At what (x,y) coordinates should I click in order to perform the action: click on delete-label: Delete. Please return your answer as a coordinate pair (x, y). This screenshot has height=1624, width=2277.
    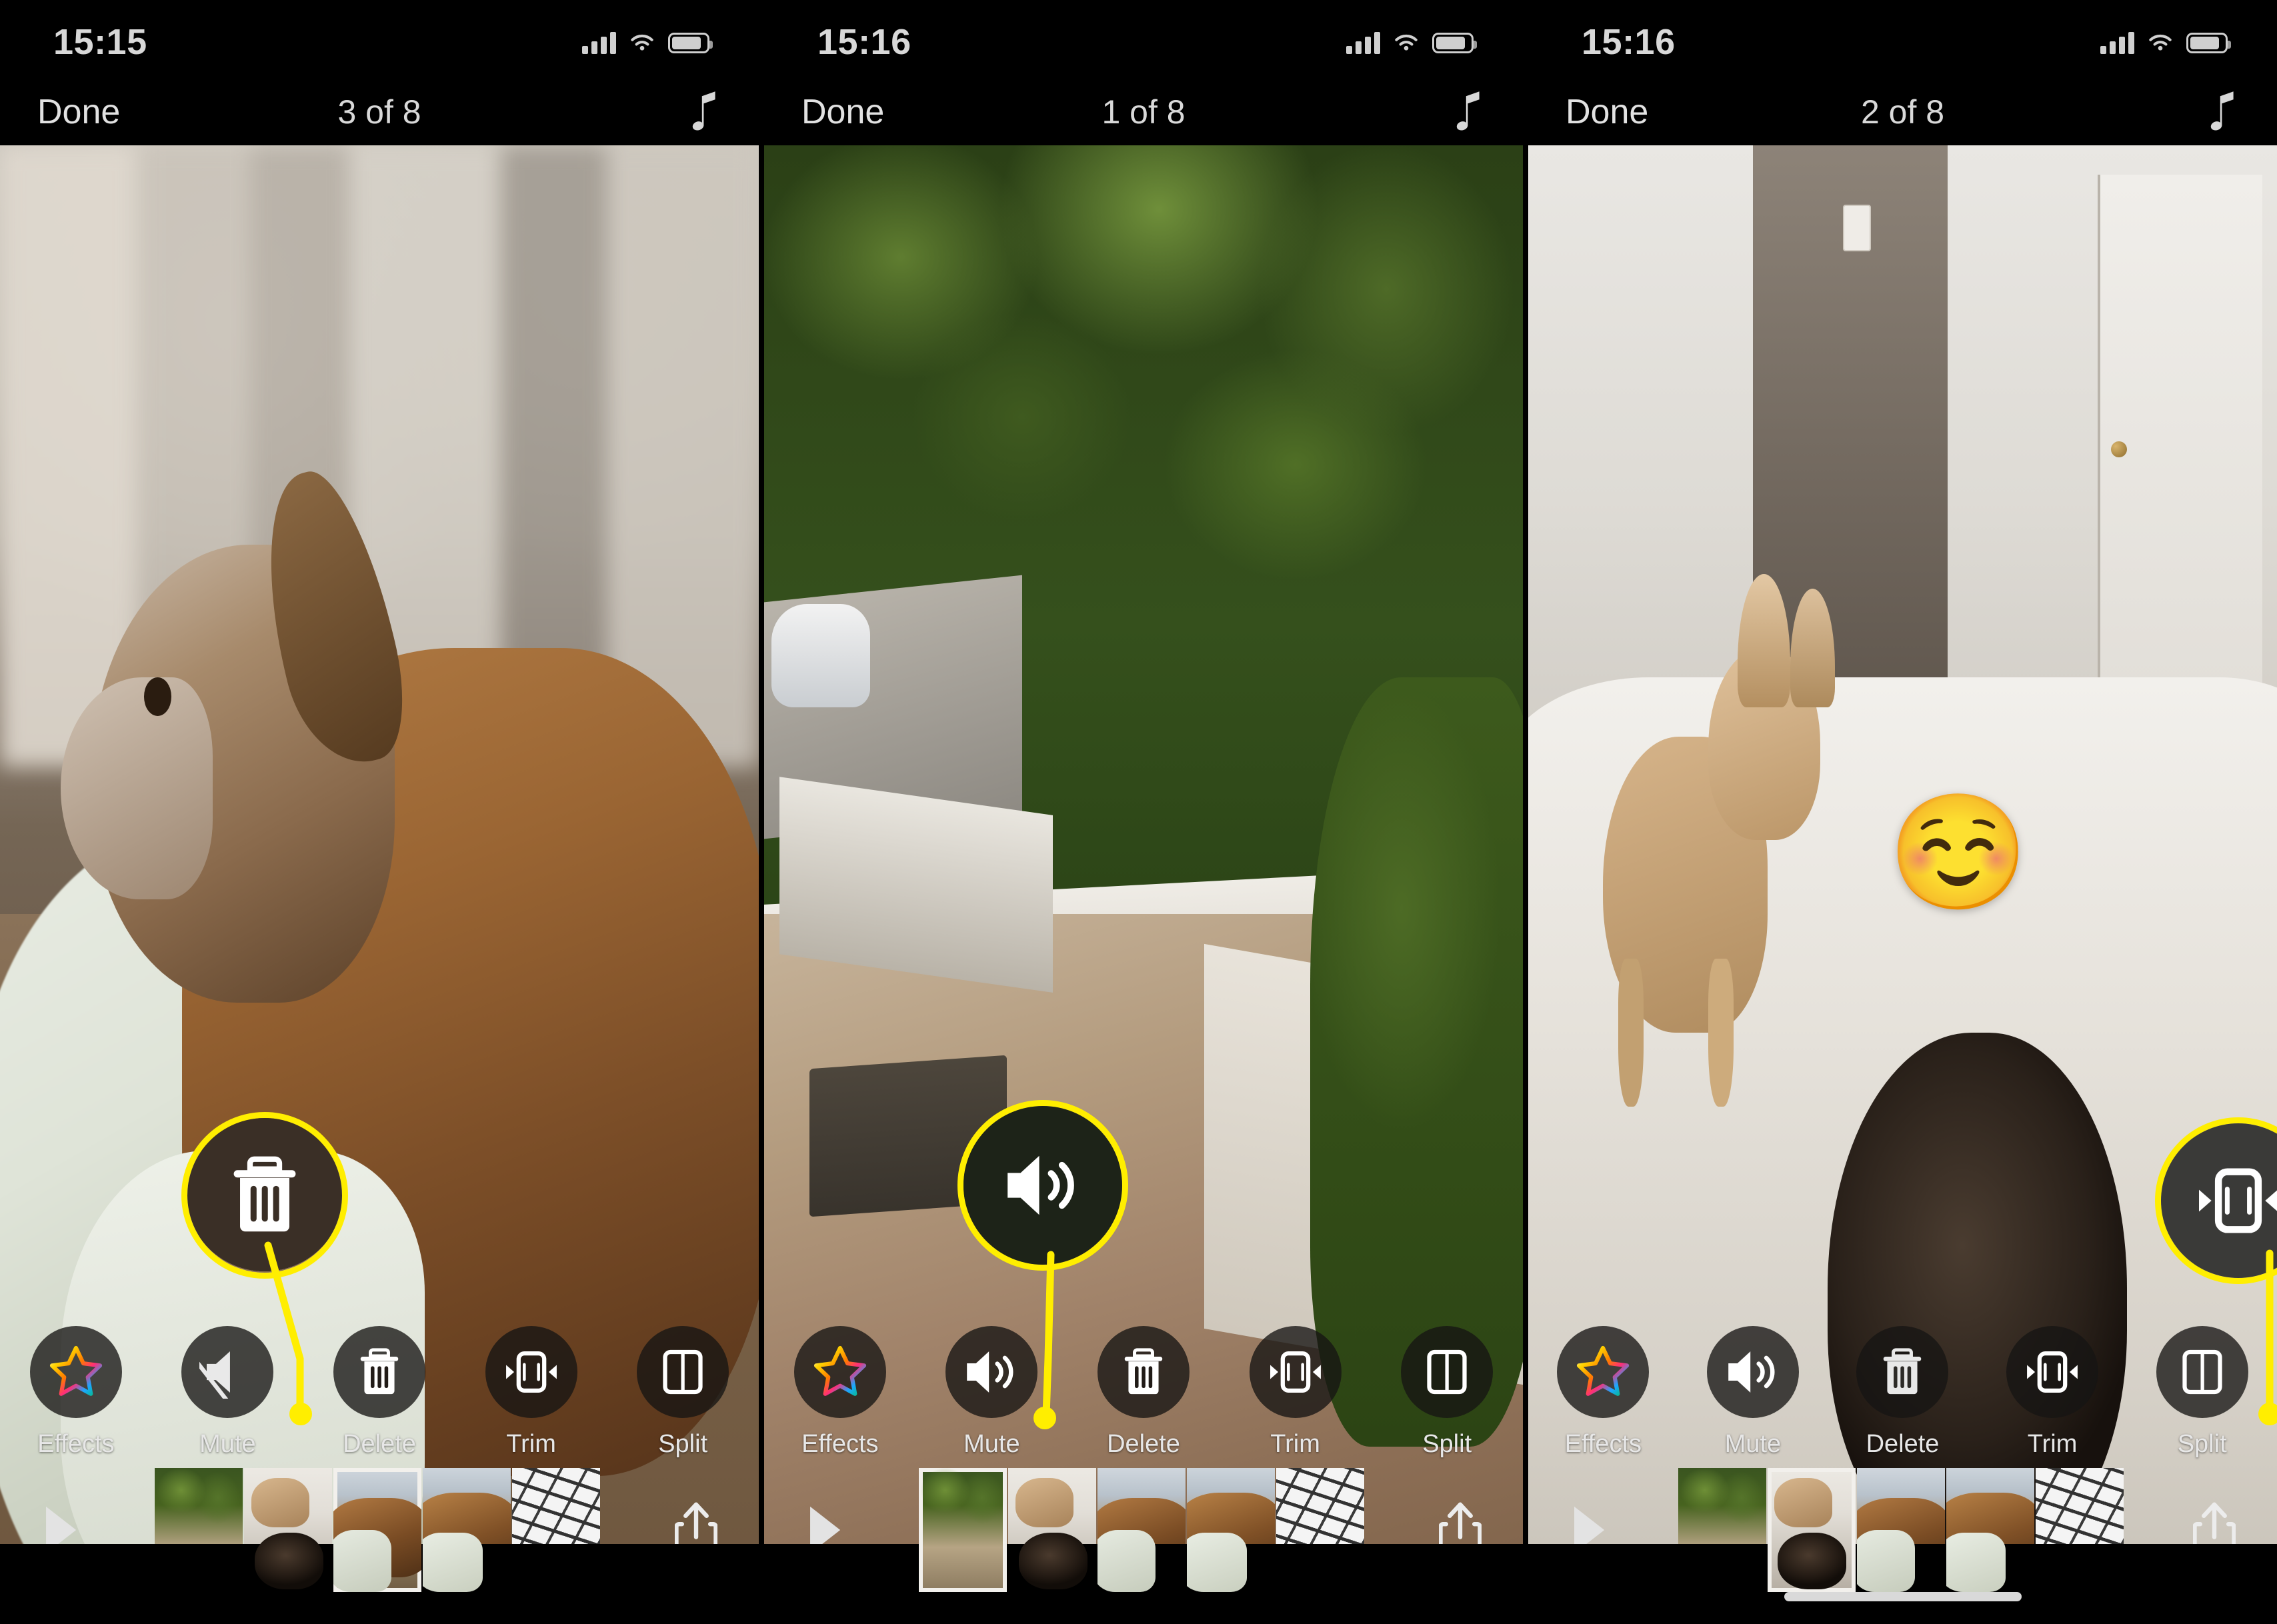
    Looking at the image, I should click on (1903, 1444).